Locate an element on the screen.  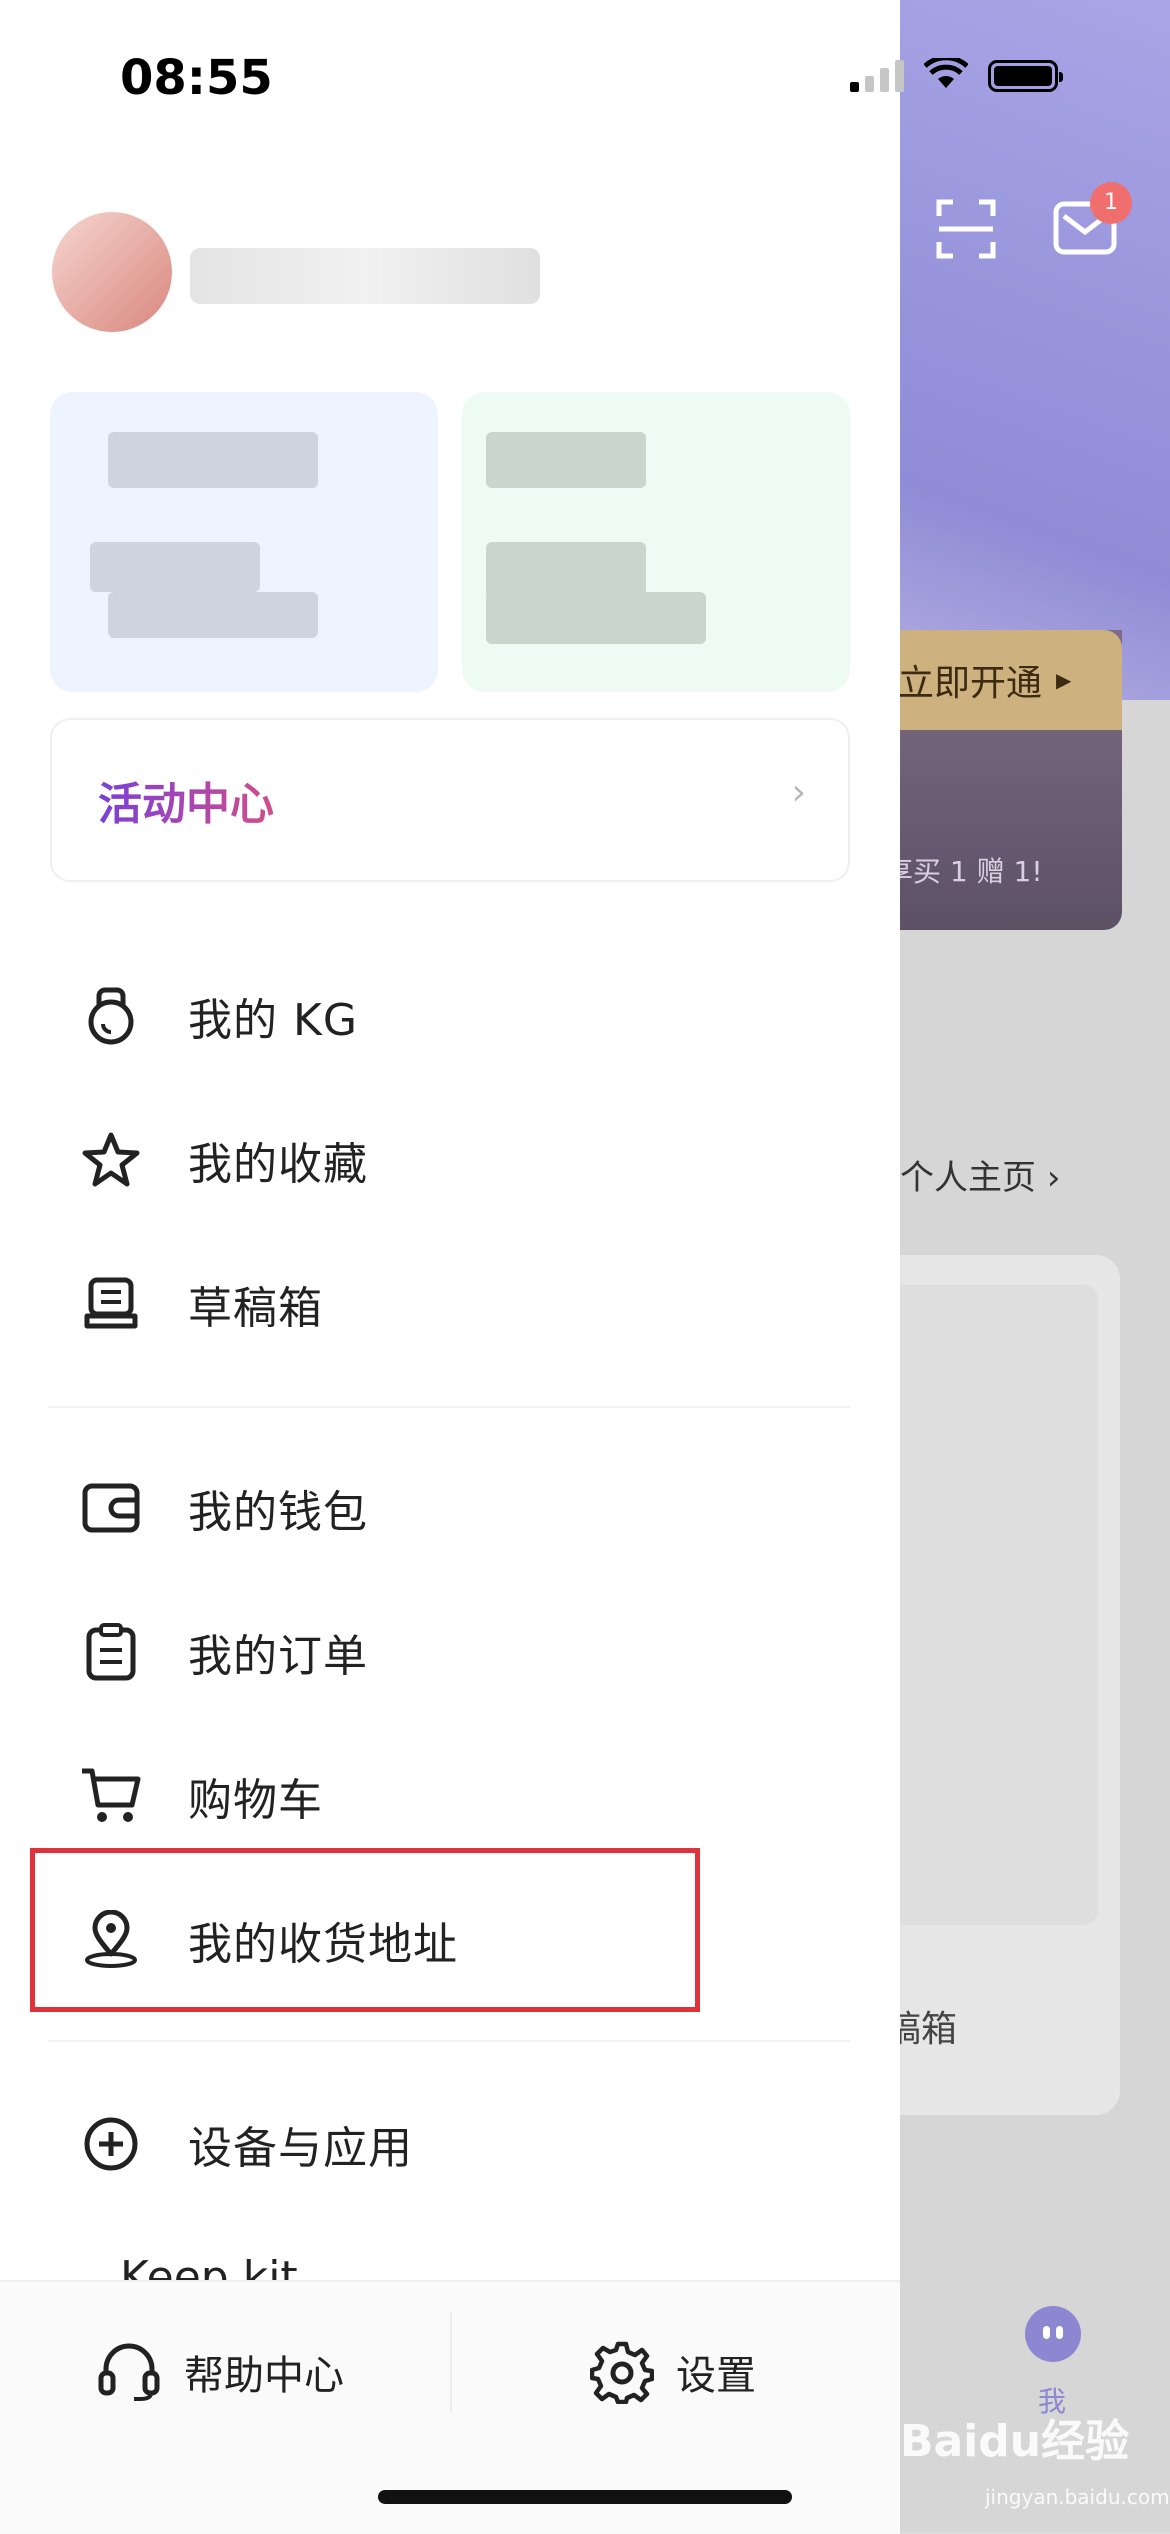
help-center-button: 帮助中心 is located at coordinates (220, 2372).